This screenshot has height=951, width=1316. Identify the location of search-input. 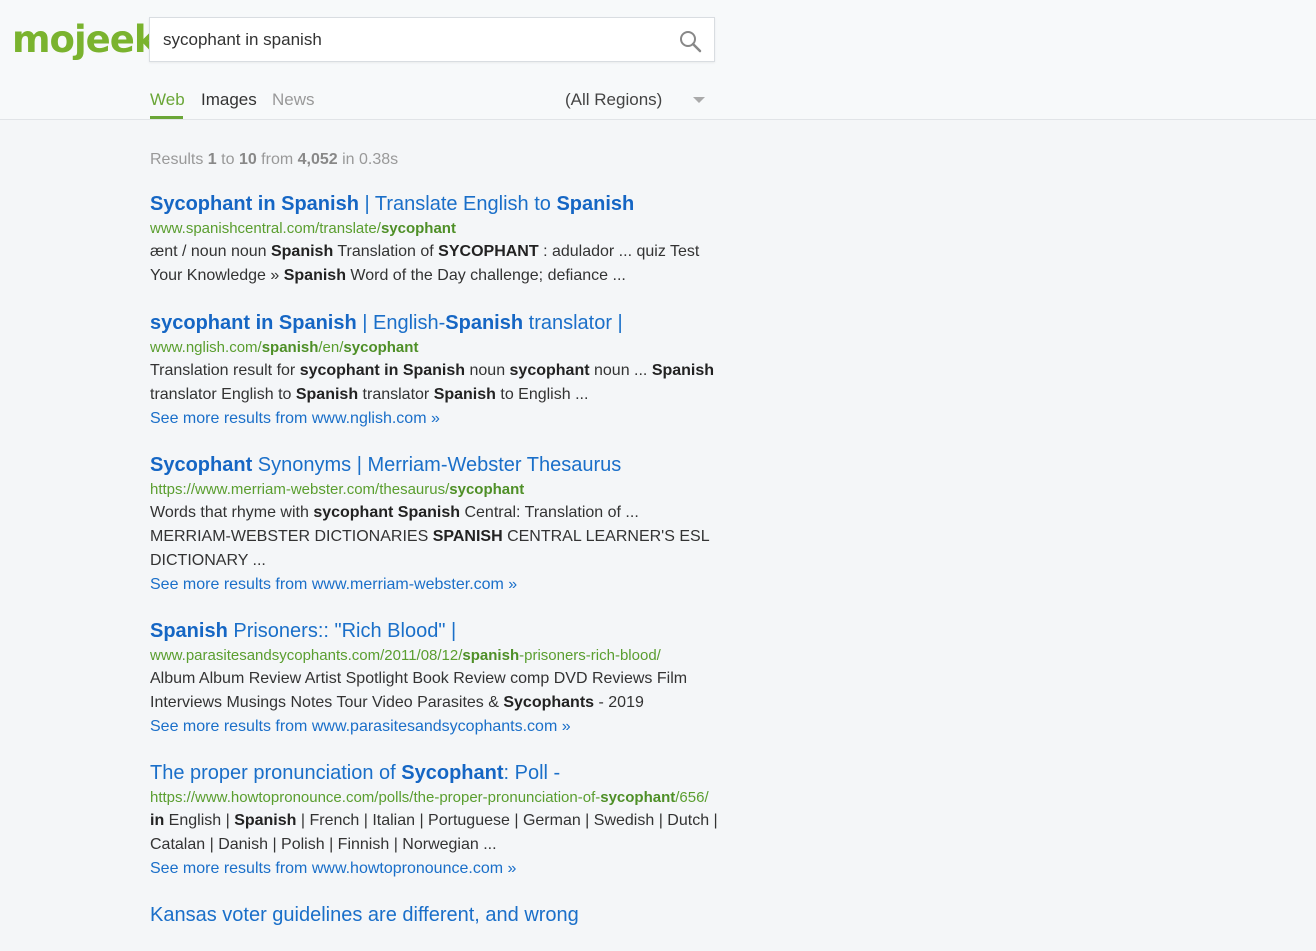
(413, 39).